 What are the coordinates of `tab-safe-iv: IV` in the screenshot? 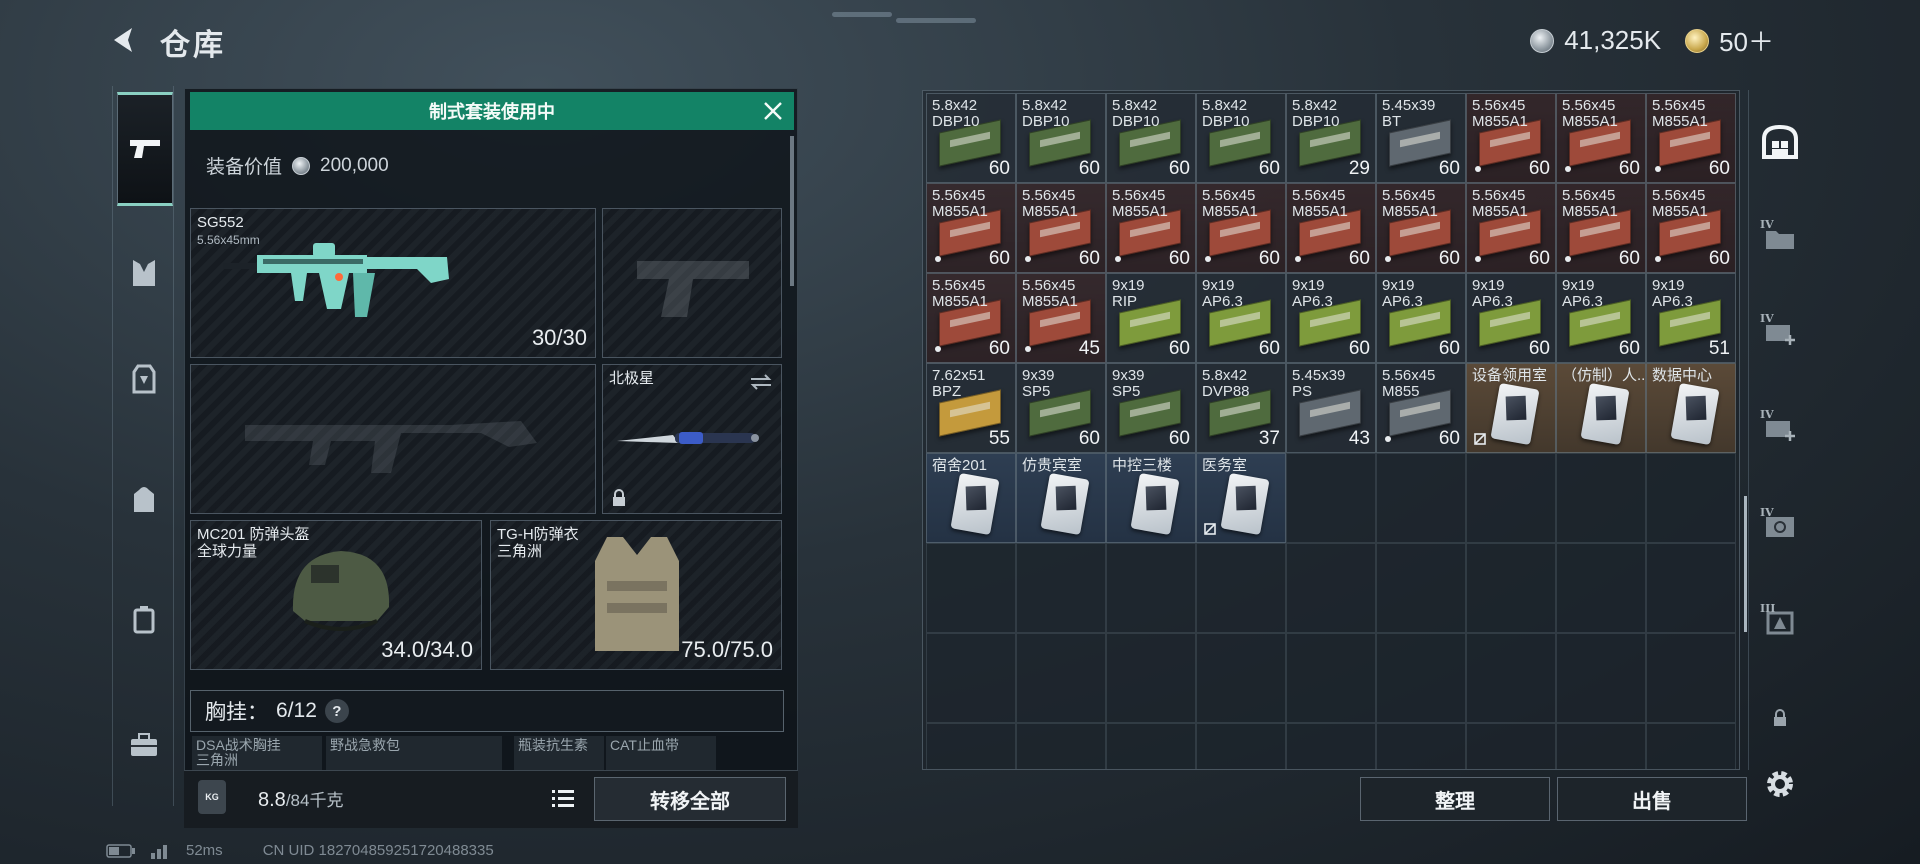 It's located at (1780, 526).